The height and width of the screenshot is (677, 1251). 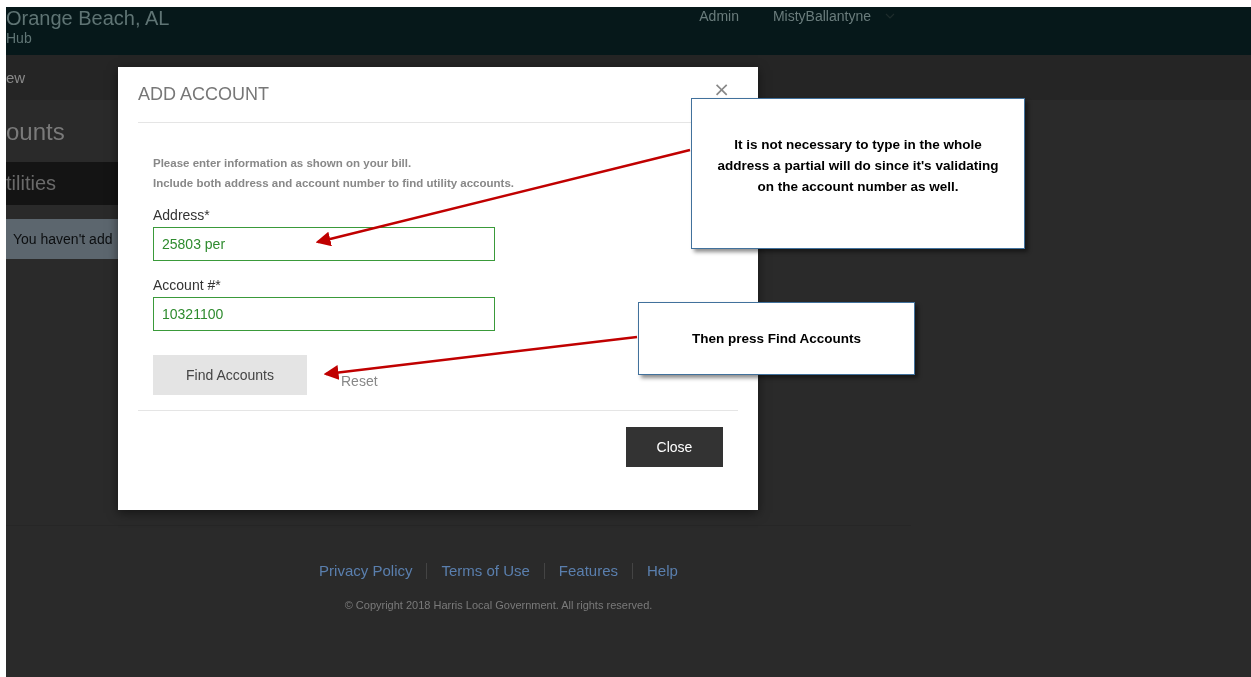 What do you see at coordinates (776, 339) in the screenshot?
I see `callout-text: Then press Find Accounts` at bounding box center [776, 339].